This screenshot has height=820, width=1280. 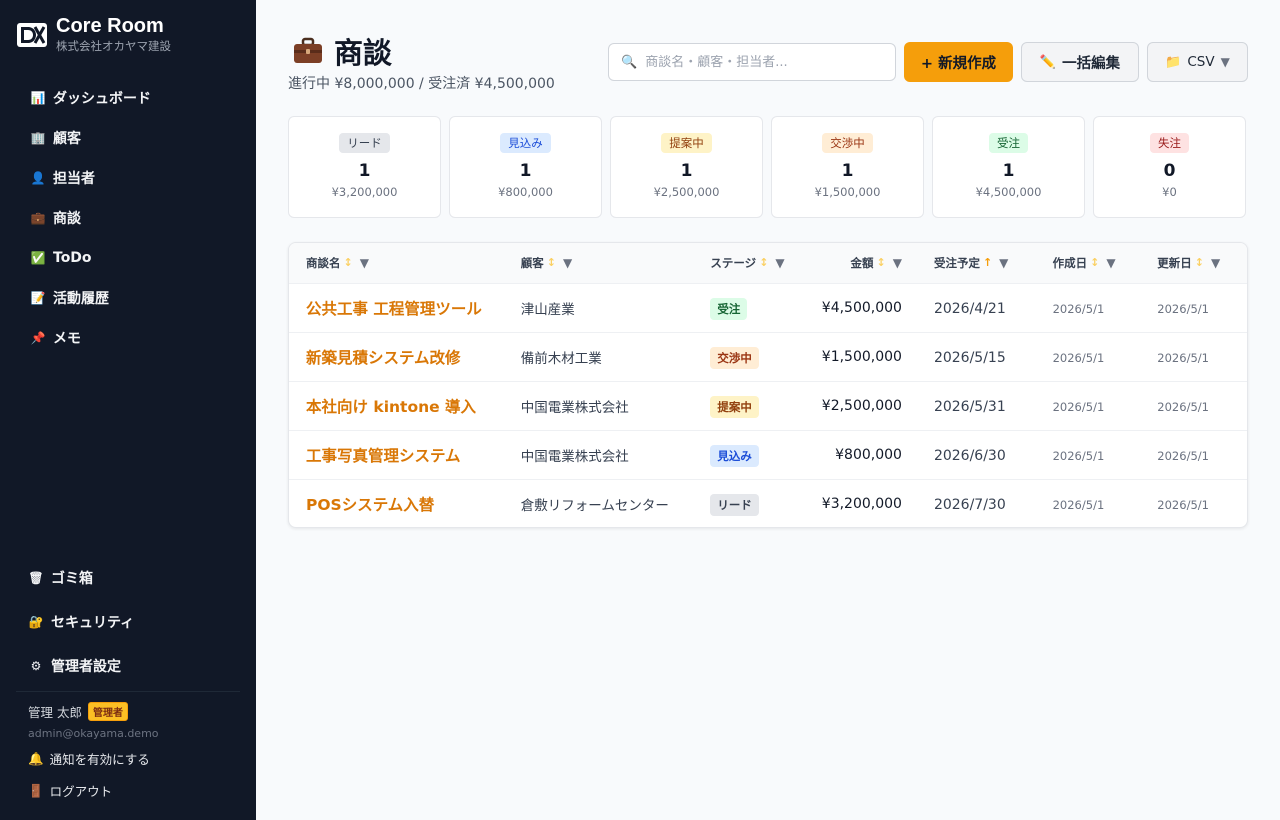 What do you see at coordinates (36, 578) in the screenshot?
I see `trash-icon: 🗑` at bounding box center [36, 578].